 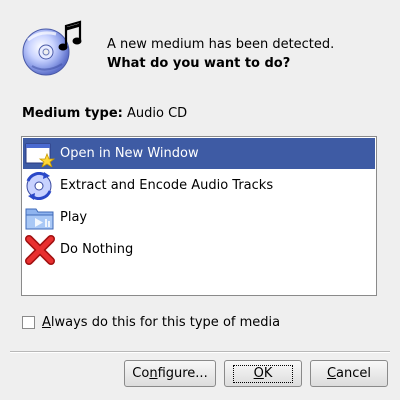 What do you see at coordinates (199, 249) in the screenshot?
I see `list-item-do-nothing: Do Nothing` at bounding box center [199, 249].